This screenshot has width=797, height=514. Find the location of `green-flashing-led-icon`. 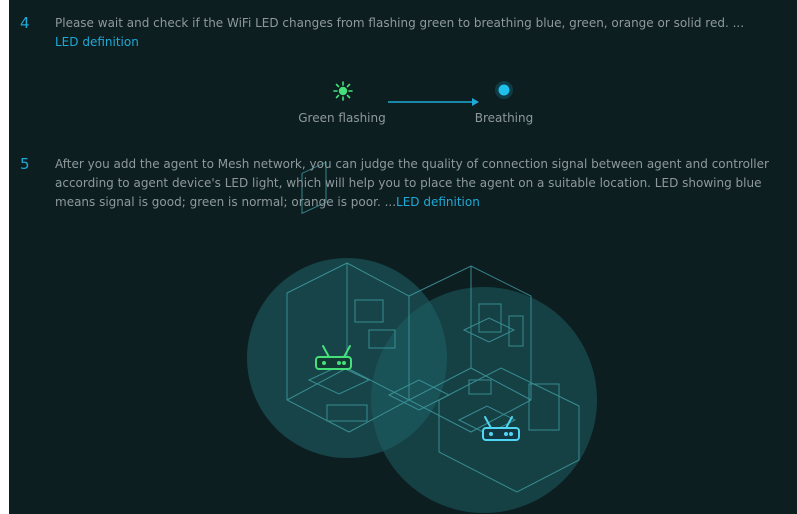

green-flashing-led-icon is located at coordinates (343, 91).